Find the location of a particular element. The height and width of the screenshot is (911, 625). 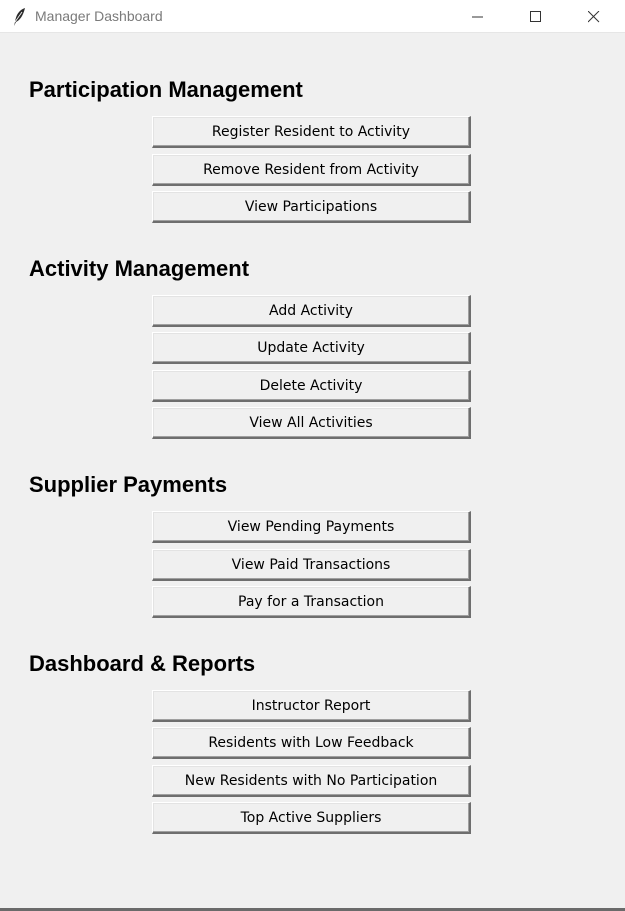

view-paid-transactions-button: View Paid Transactions is located at coordinates (311, 565).